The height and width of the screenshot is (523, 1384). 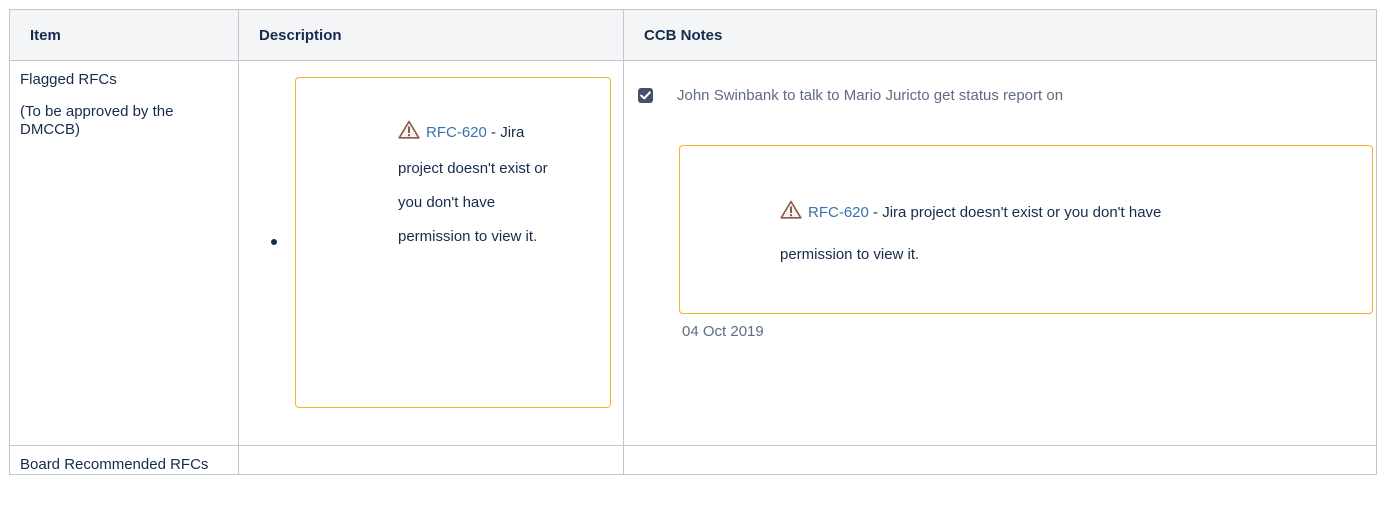 What do you see at coordinates (431, 460) in the screenshot?
I see `description-cell` at bounding box center [431, 460].